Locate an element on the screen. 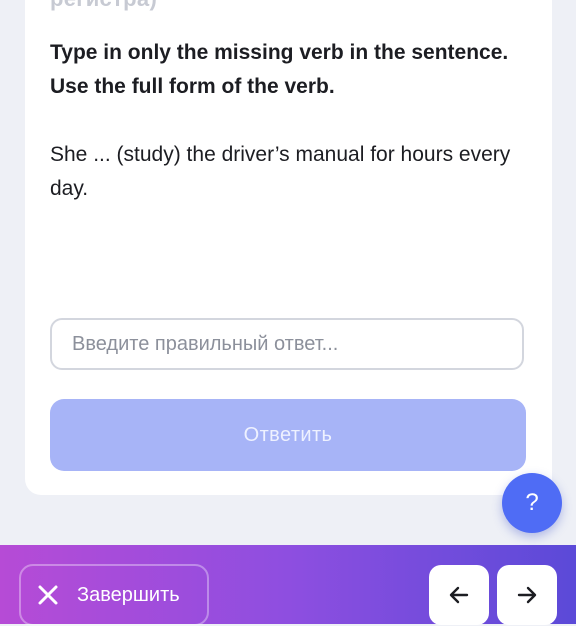  task-heading-partial: регистра) is located at coordinates (103, 6).